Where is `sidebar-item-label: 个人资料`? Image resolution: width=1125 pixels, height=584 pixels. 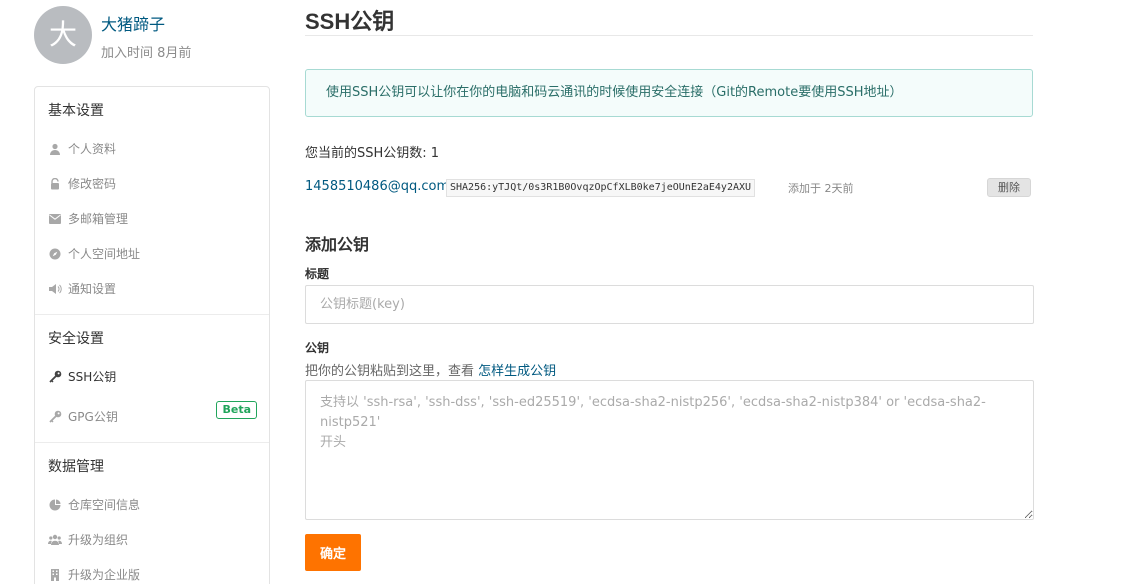
sidebar-item-label: 个人资料 is located at coordinates (92, 149).